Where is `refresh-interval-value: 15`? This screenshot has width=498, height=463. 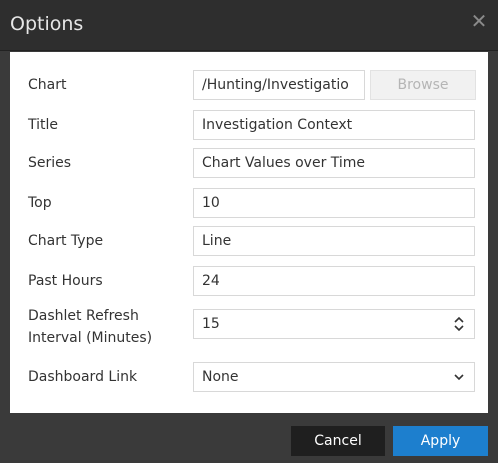
refresh-interval-value: 15 is located at coordinates (211, 324).